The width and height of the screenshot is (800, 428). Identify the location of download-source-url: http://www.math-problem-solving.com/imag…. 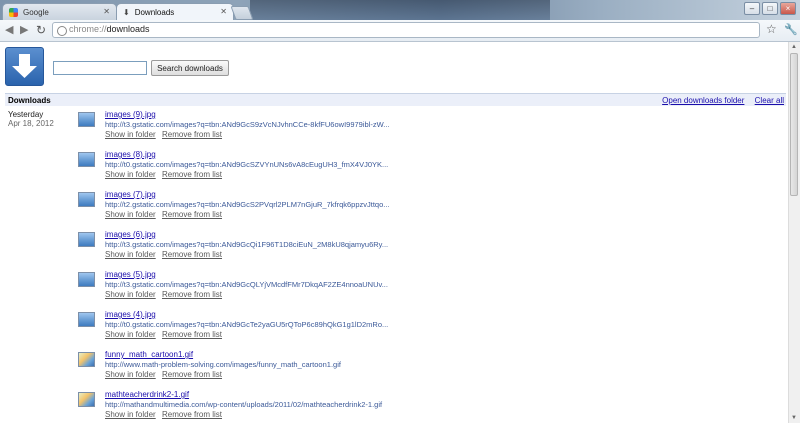
(223, 364).